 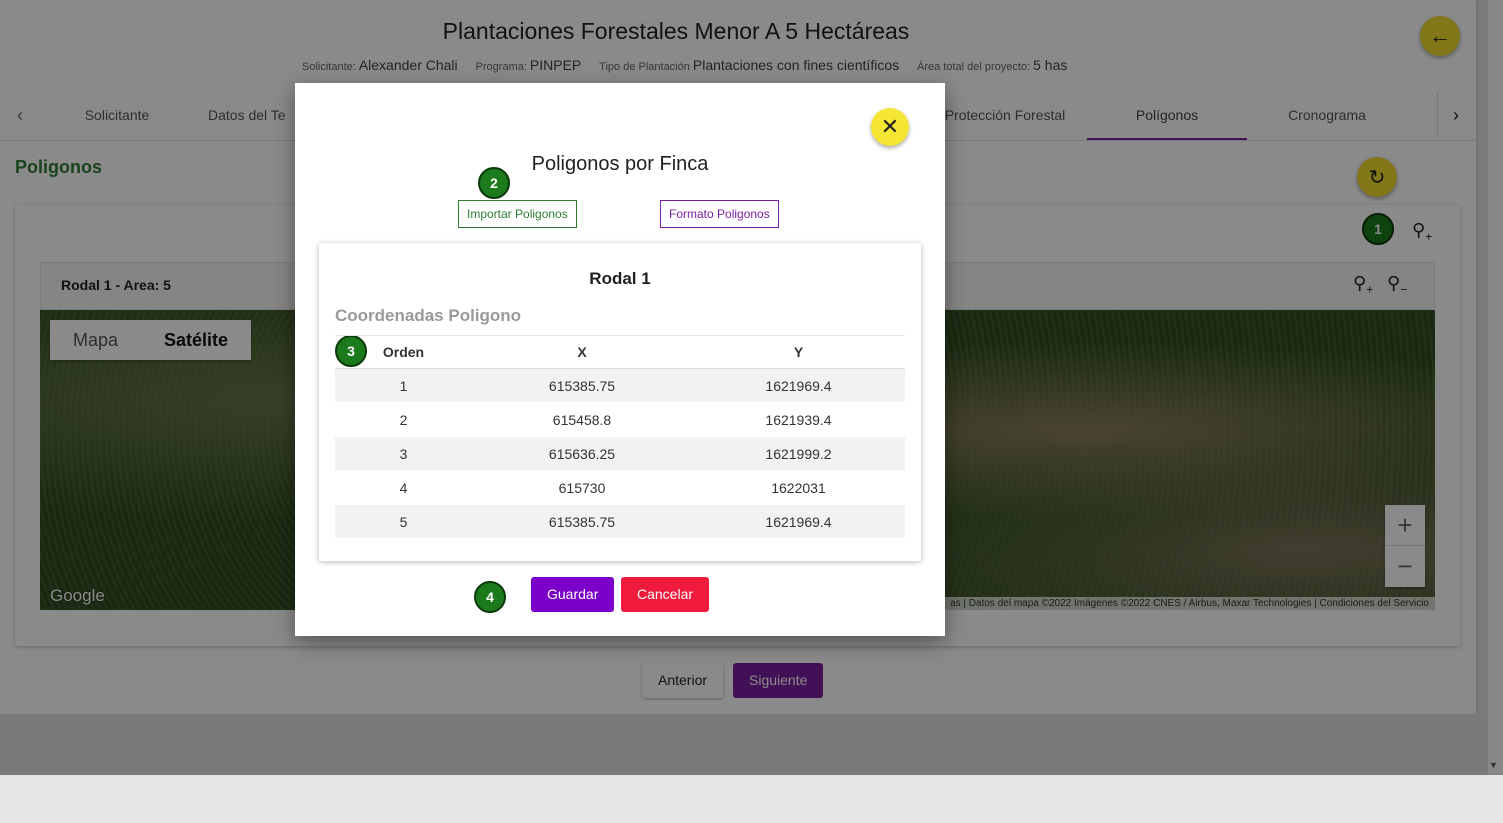 What do you see at coordinates (403, 487) in the screenshot?
I see `cell-orden: 4` at bounding box center [403, 487].